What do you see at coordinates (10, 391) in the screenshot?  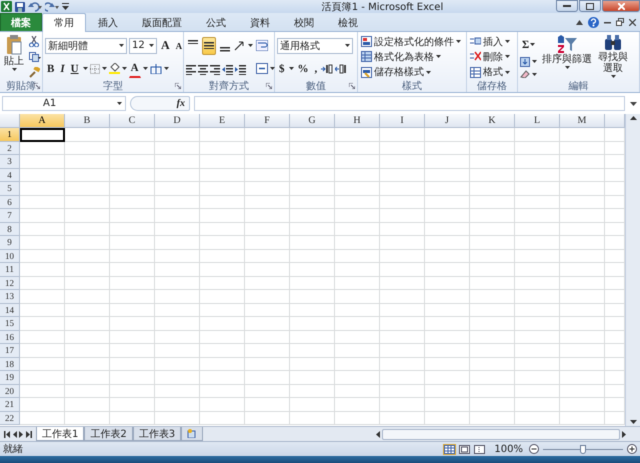 I see `row-header: 20` at bounding box center [10, 391].